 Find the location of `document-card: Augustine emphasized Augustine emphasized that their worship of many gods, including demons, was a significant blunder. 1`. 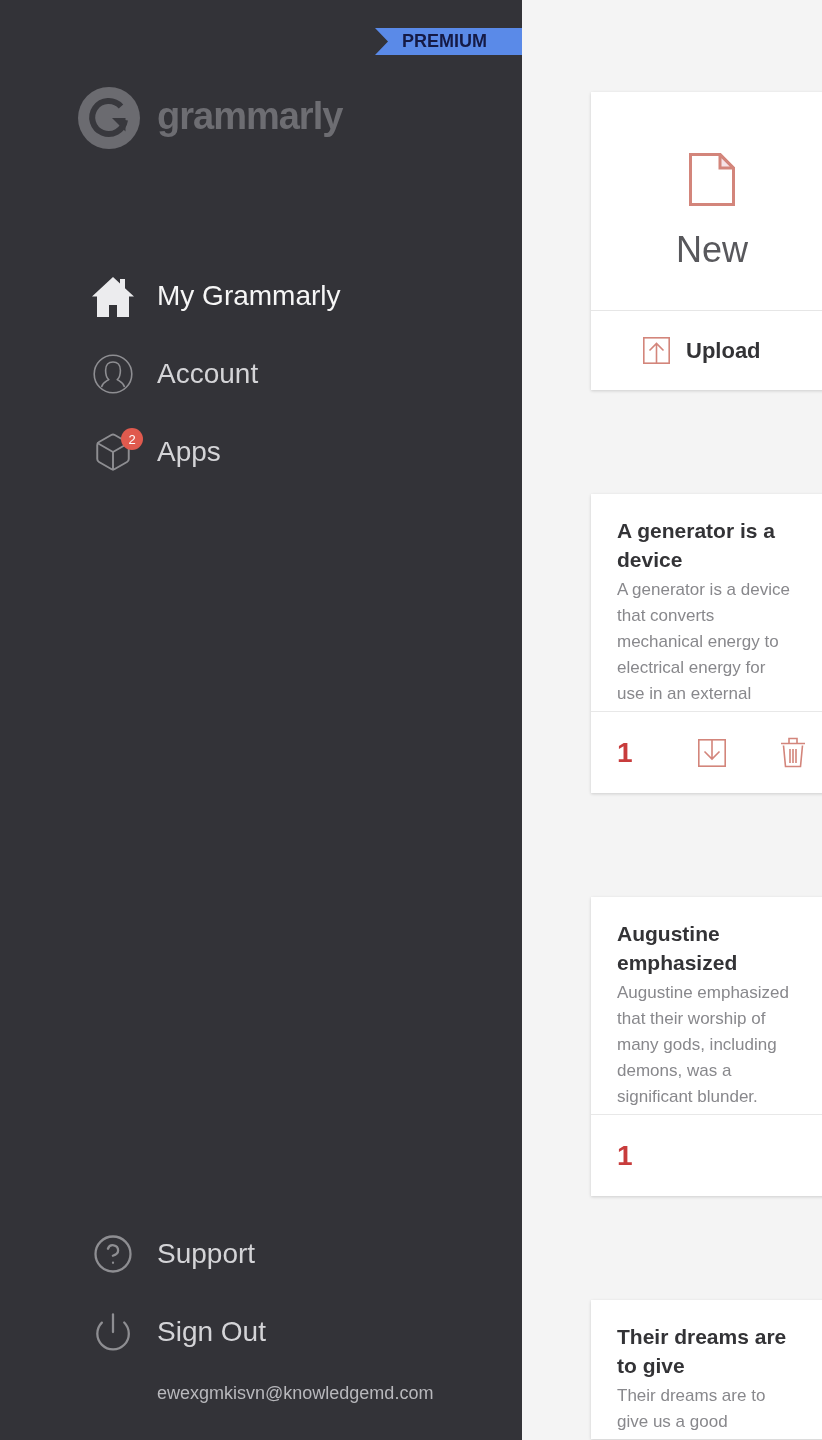

document-card: Augustine emphasized Augustine emphasized that their worship of many gods, including demons, was a significant blunder. 1 is located at coordinates (706, 1046).